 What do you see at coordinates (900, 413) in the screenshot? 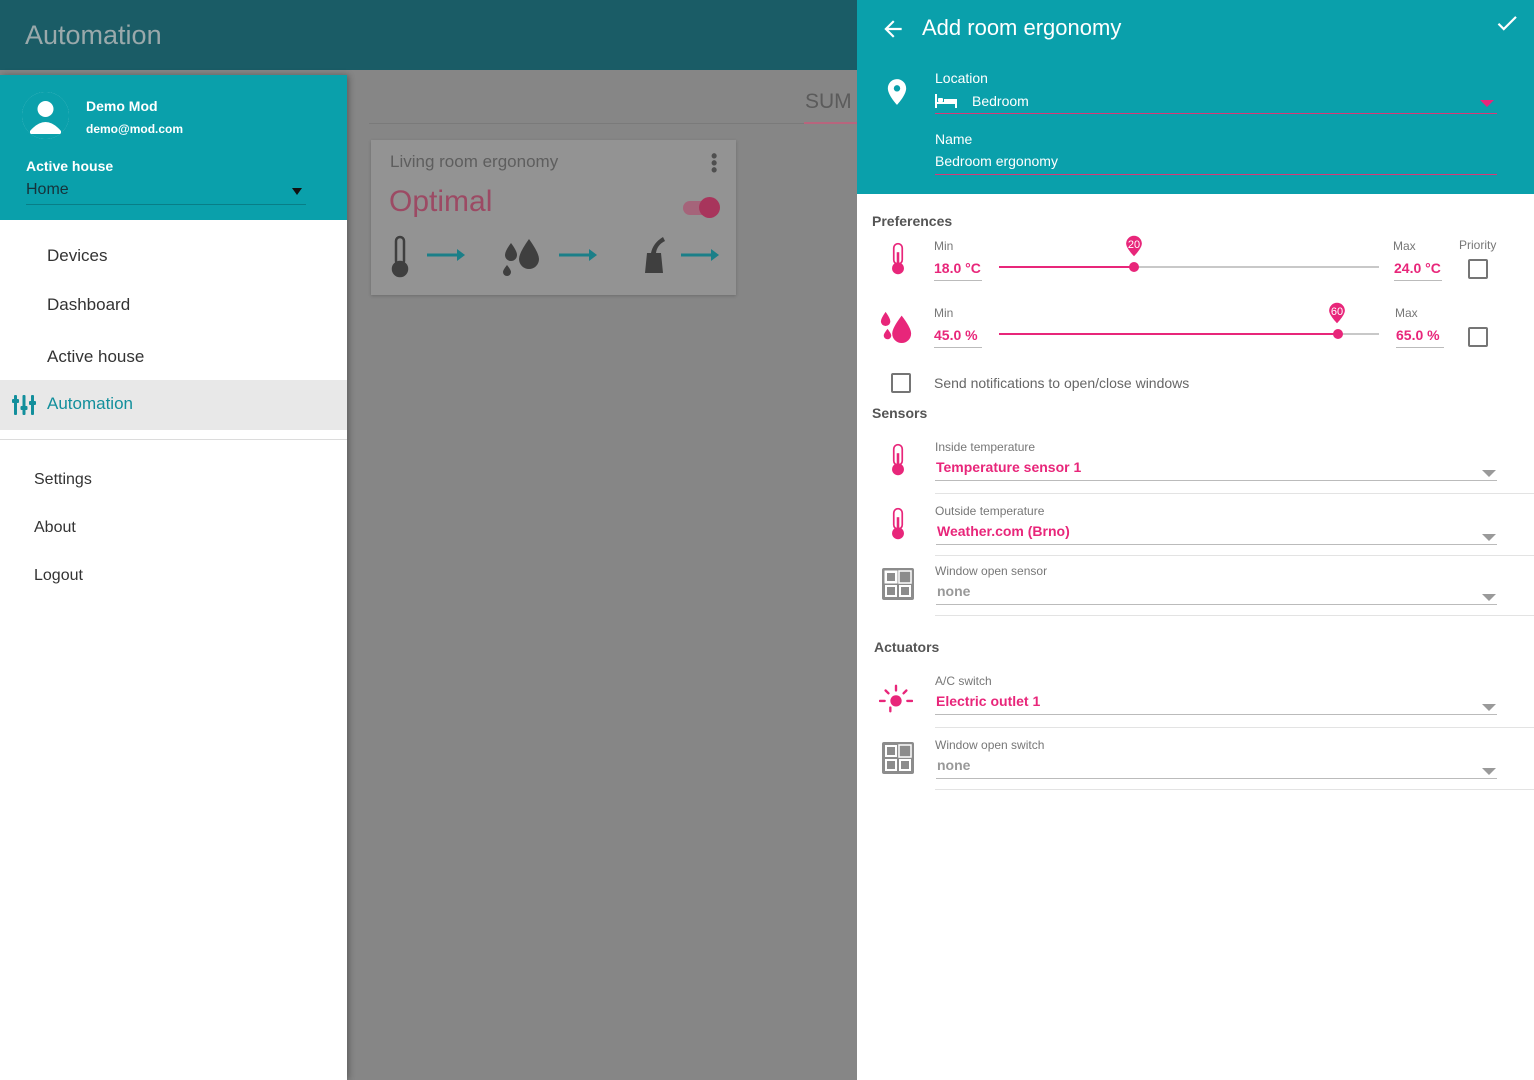
I see `sensors-title: Sensors` at bounding box center [900, 413].